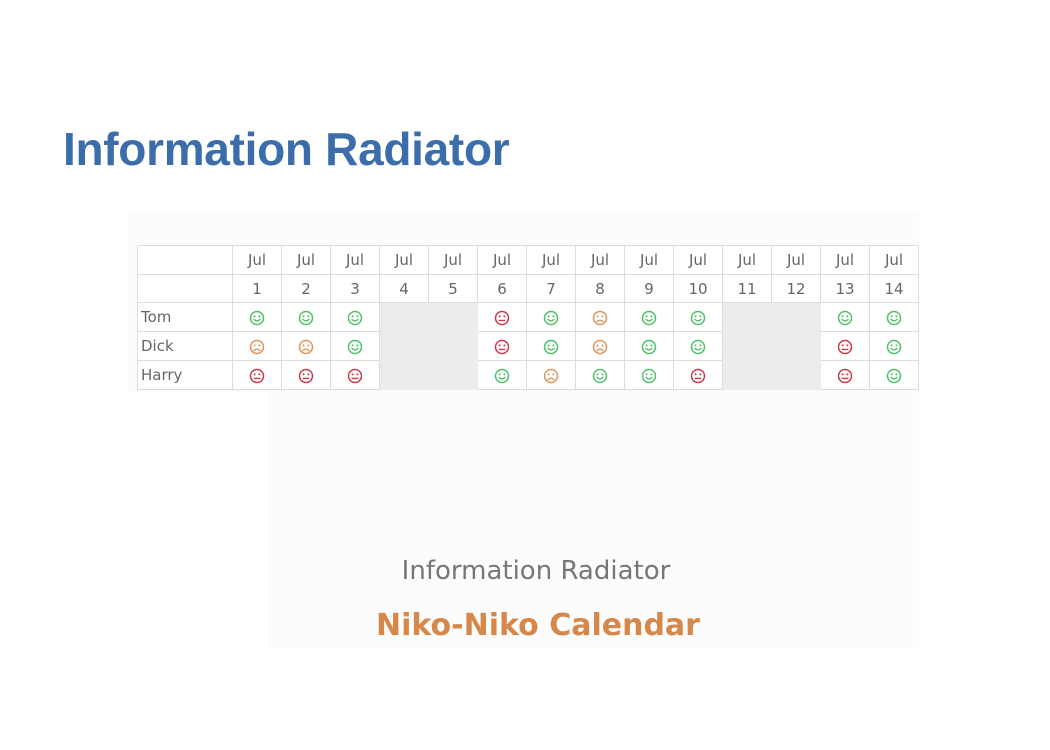  I want to click on day-number-cell: 13, so click(845, 288).